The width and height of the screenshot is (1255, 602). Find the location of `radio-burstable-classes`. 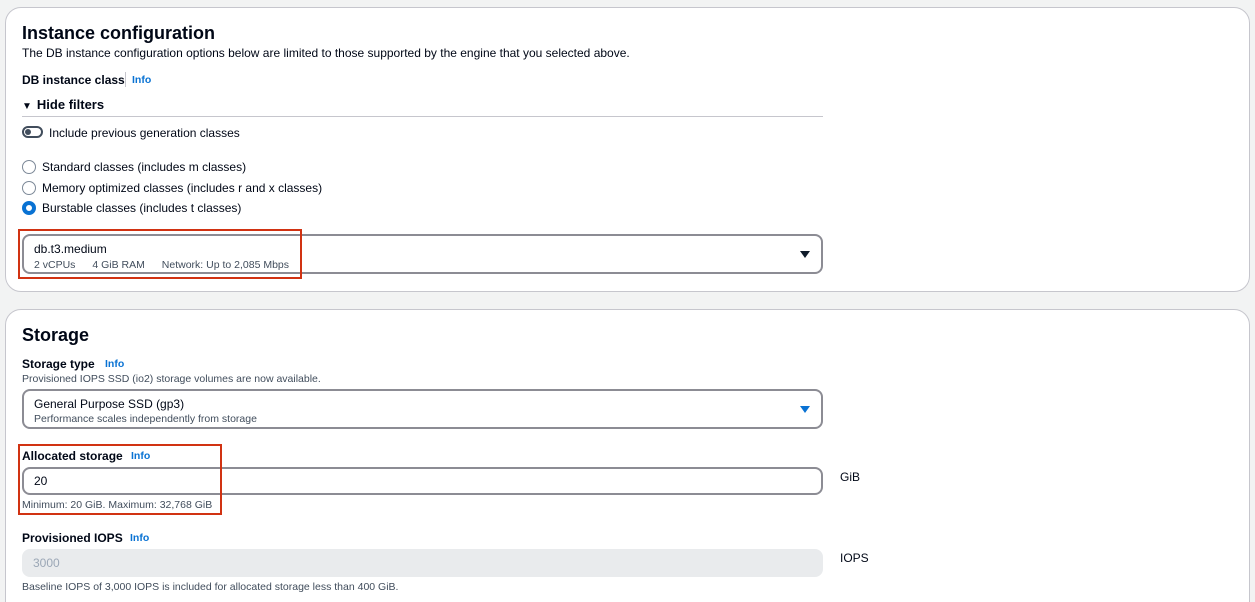

radio-burstable-classes is located at coordinates (29, 208).